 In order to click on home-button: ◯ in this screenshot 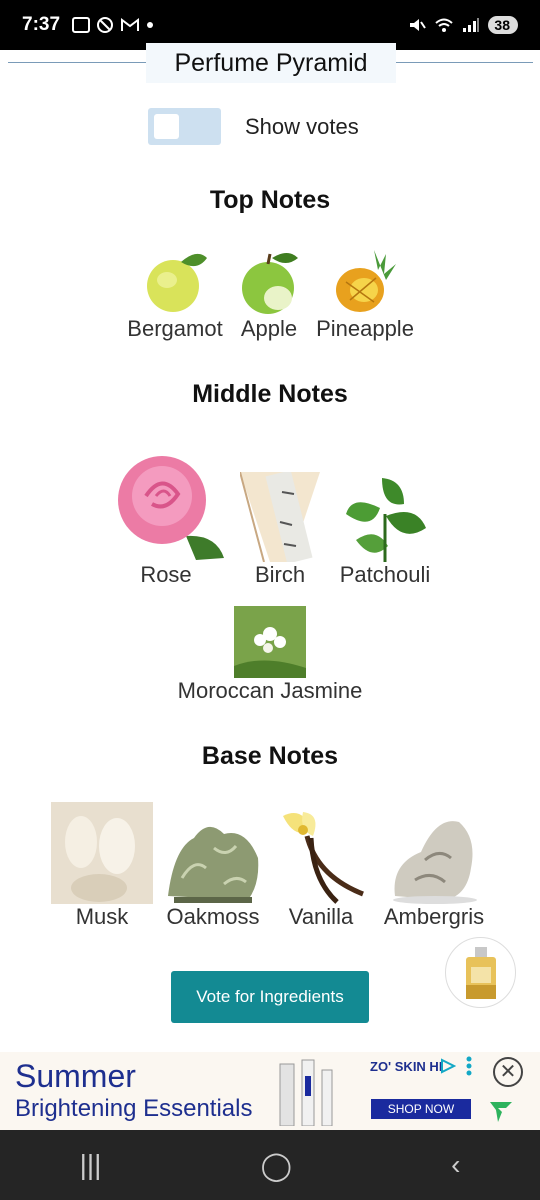, I will do `click(276, 1165)`.